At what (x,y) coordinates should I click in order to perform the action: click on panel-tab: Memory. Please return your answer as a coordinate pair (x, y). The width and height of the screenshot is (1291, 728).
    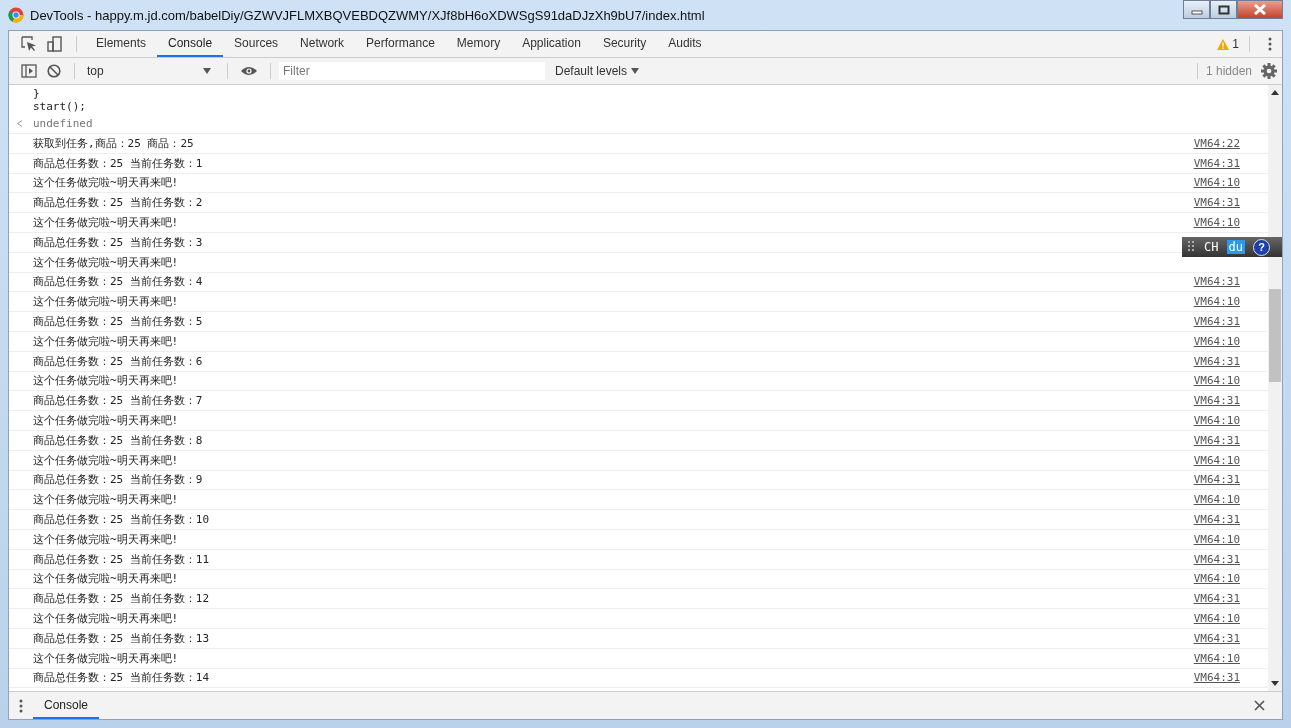
    Looking at the image, I should click on (478, 44).